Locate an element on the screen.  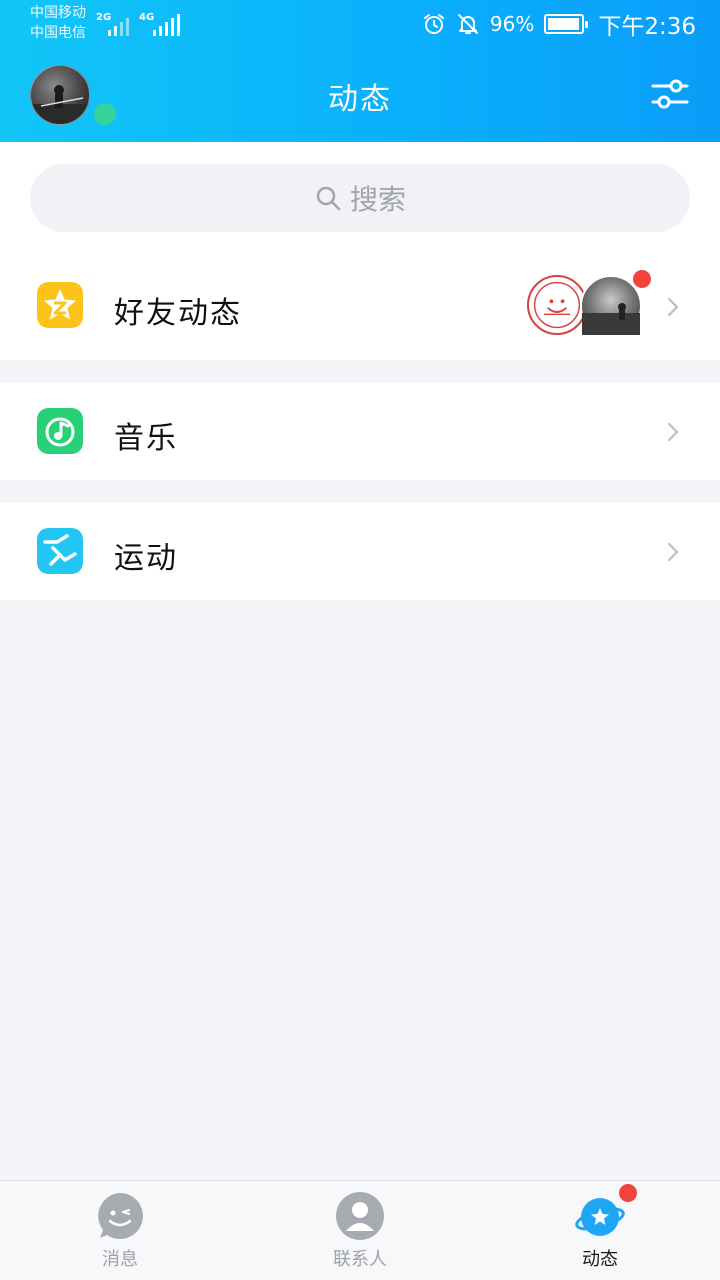
filter-settings-icon is located at coordinates (670, 94).